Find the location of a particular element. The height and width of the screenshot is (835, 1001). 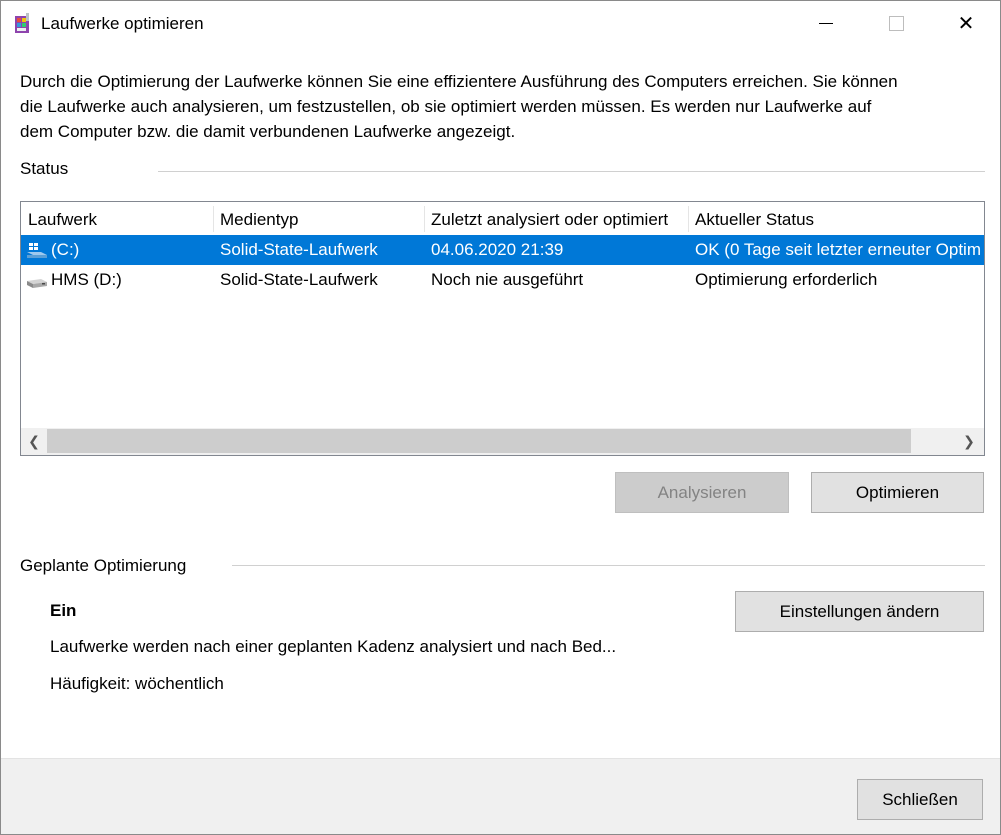

drive-icon is located at coordinates (37, 283).